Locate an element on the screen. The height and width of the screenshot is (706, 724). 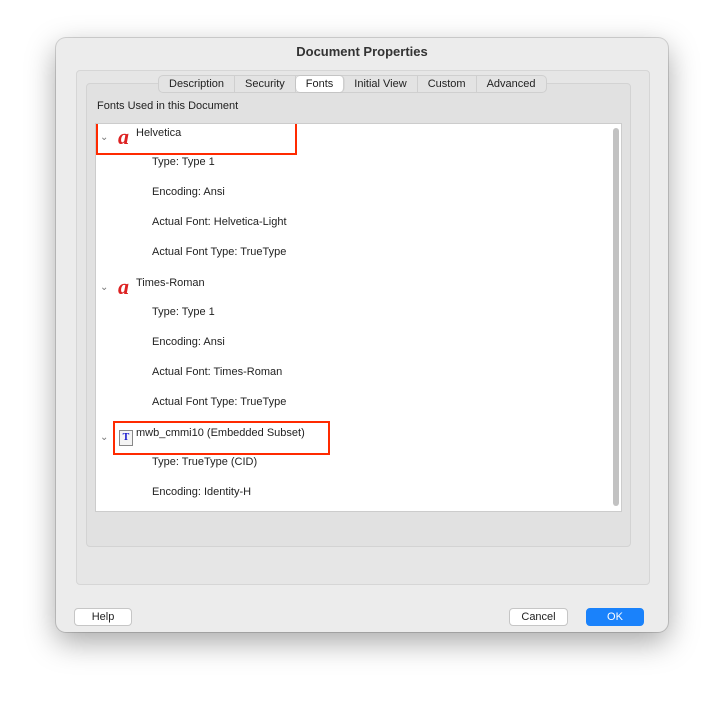
tab-initial-view: Initial View is located at coordinates (381, 84).